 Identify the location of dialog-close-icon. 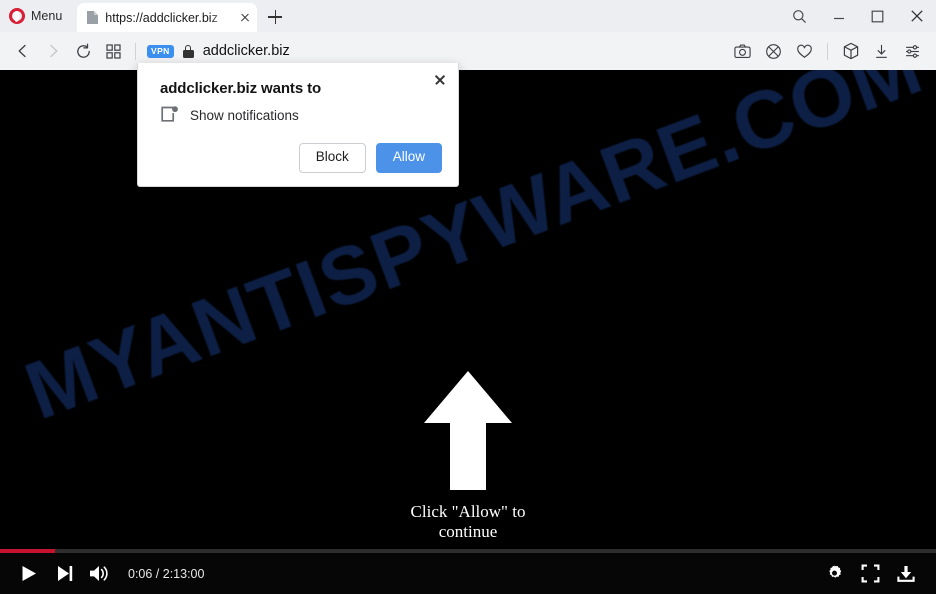
(440, 80).